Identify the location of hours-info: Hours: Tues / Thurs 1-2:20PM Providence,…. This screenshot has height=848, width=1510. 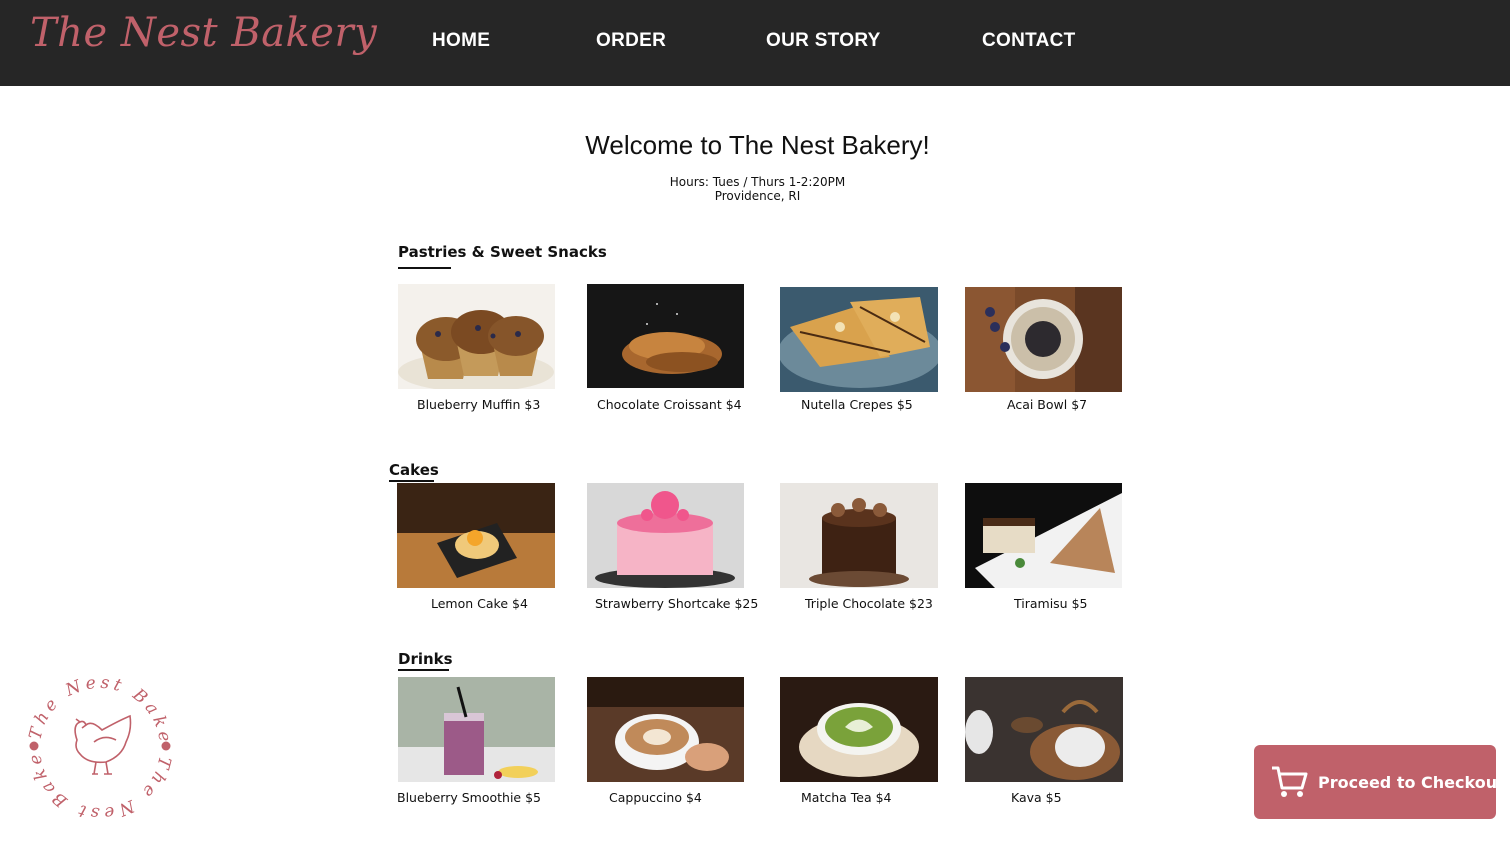
(755, 189).